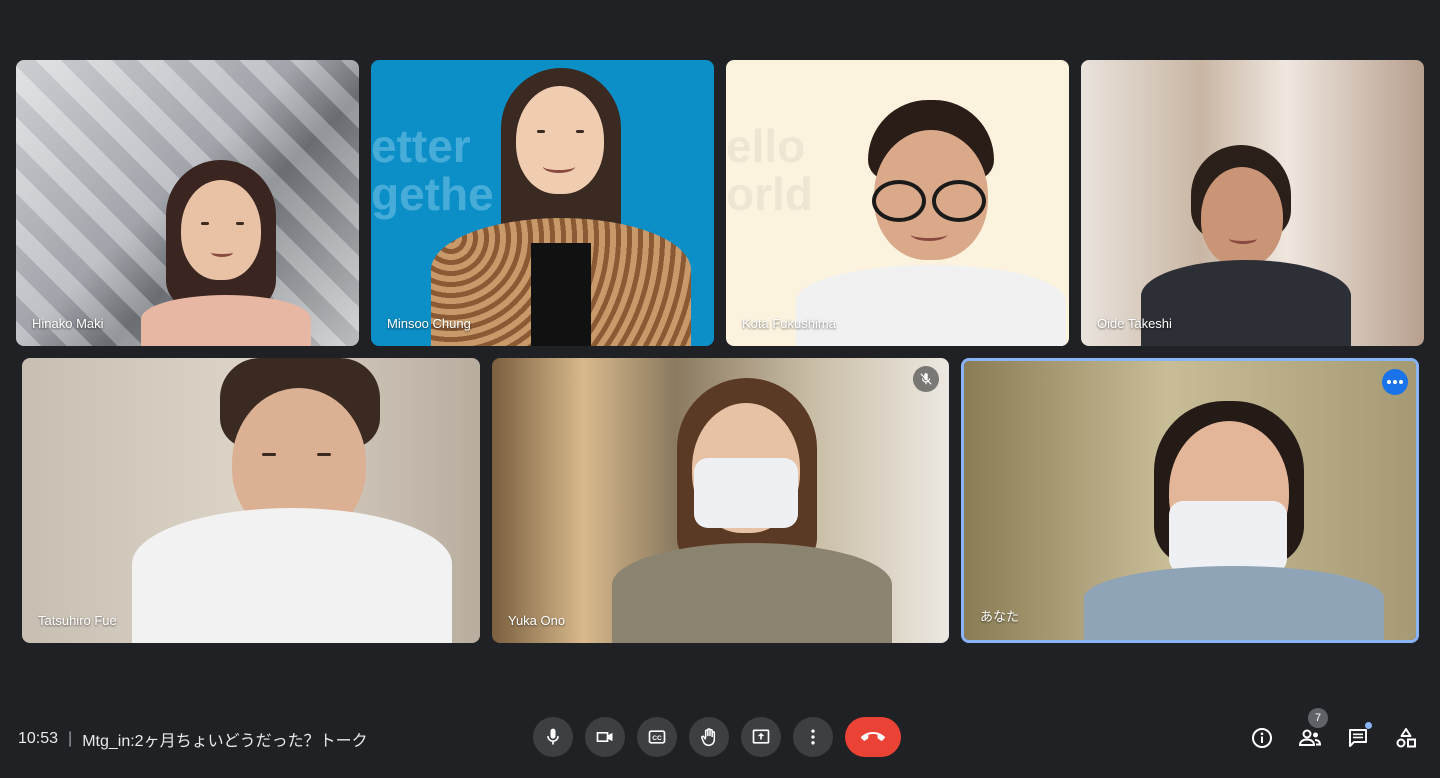  What do you see at coordinates (537, 620) in the screenshot?
I see `participant-name: Yuka Ono` at bounding box center [537, 620].